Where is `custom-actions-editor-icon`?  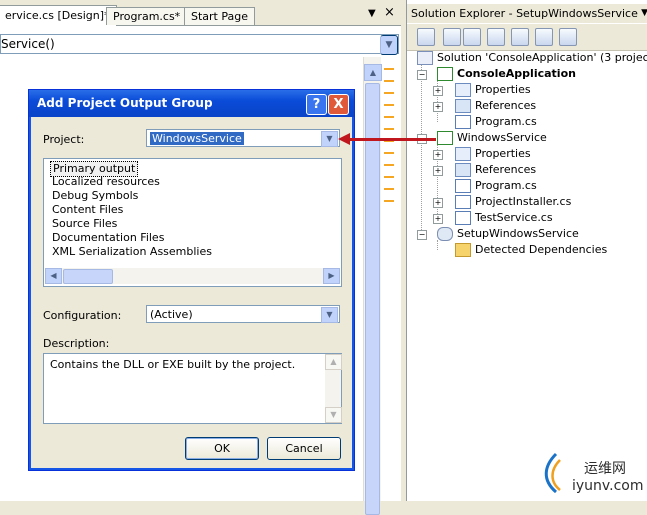 custom-actions-editor-icon is located at coordinates (544, 37).